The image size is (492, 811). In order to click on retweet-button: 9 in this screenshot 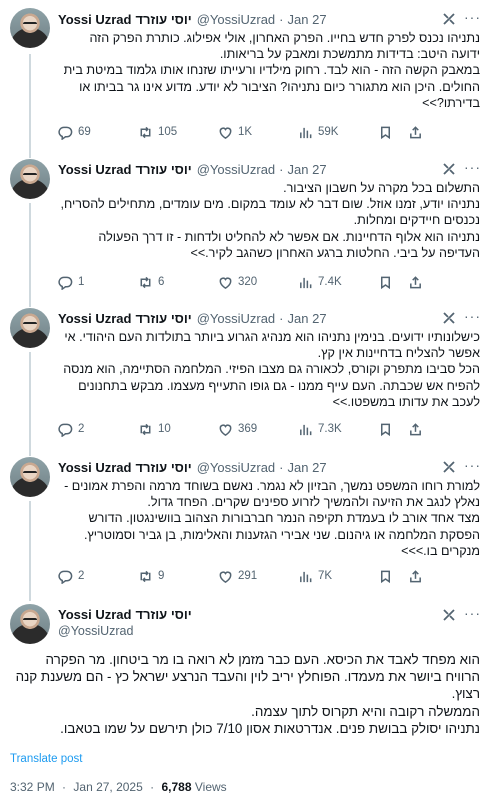, I will do `click(151, 576)`.